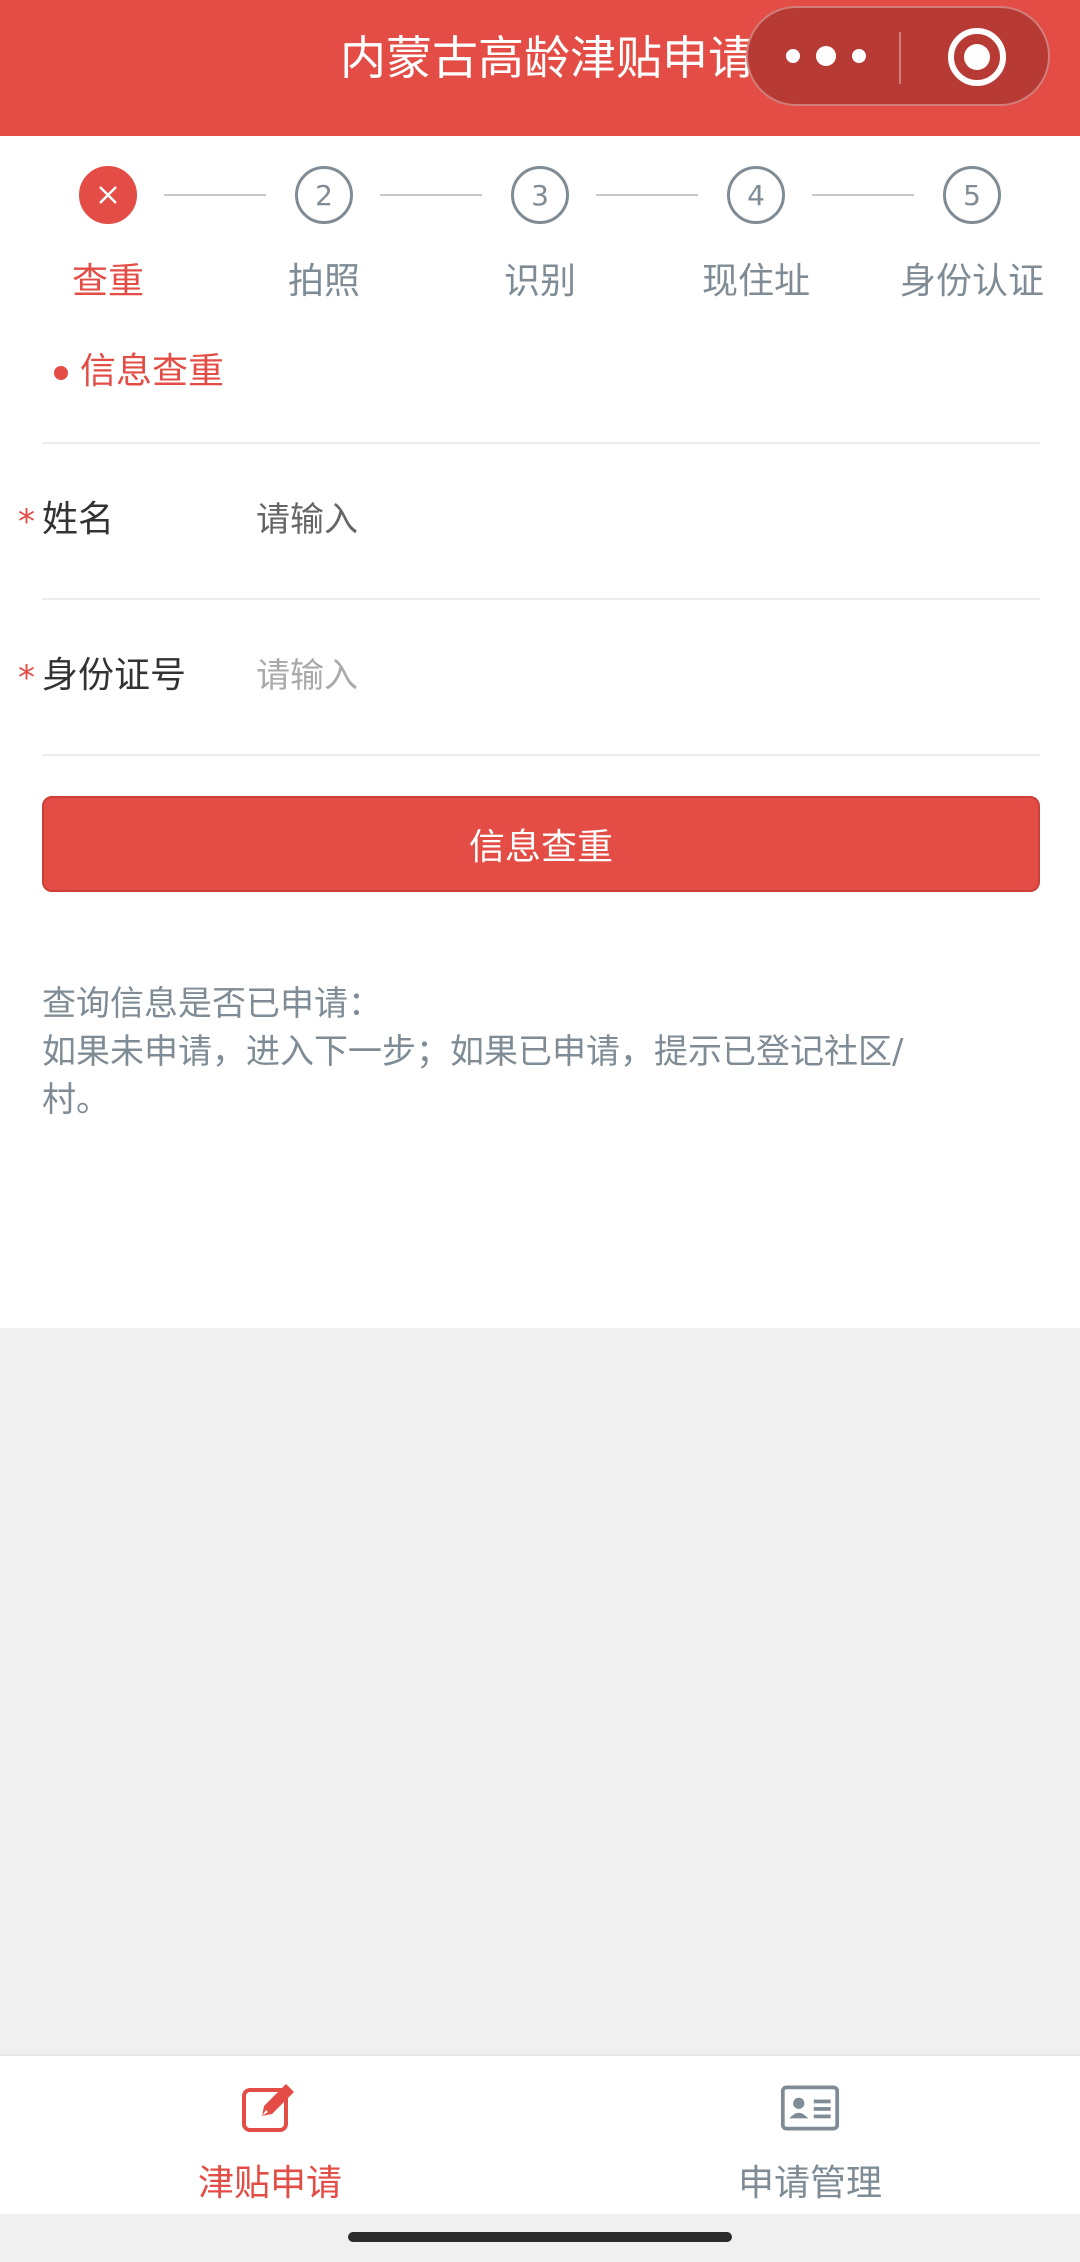 The width and height of the screenshot is (1080, 2262). Describe the element at coordinates (268, 2108) in the screenshot. I see `edit-icon` at that location.